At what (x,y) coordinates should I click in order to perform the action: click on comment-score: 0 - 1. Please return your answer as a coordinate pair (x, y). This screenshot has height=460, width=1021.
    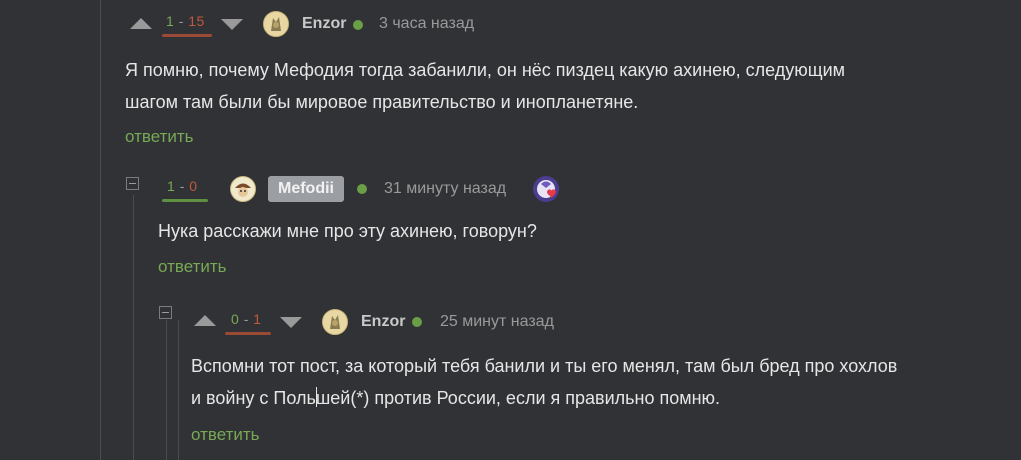
    Looking at the image, I should click on (246, 319).